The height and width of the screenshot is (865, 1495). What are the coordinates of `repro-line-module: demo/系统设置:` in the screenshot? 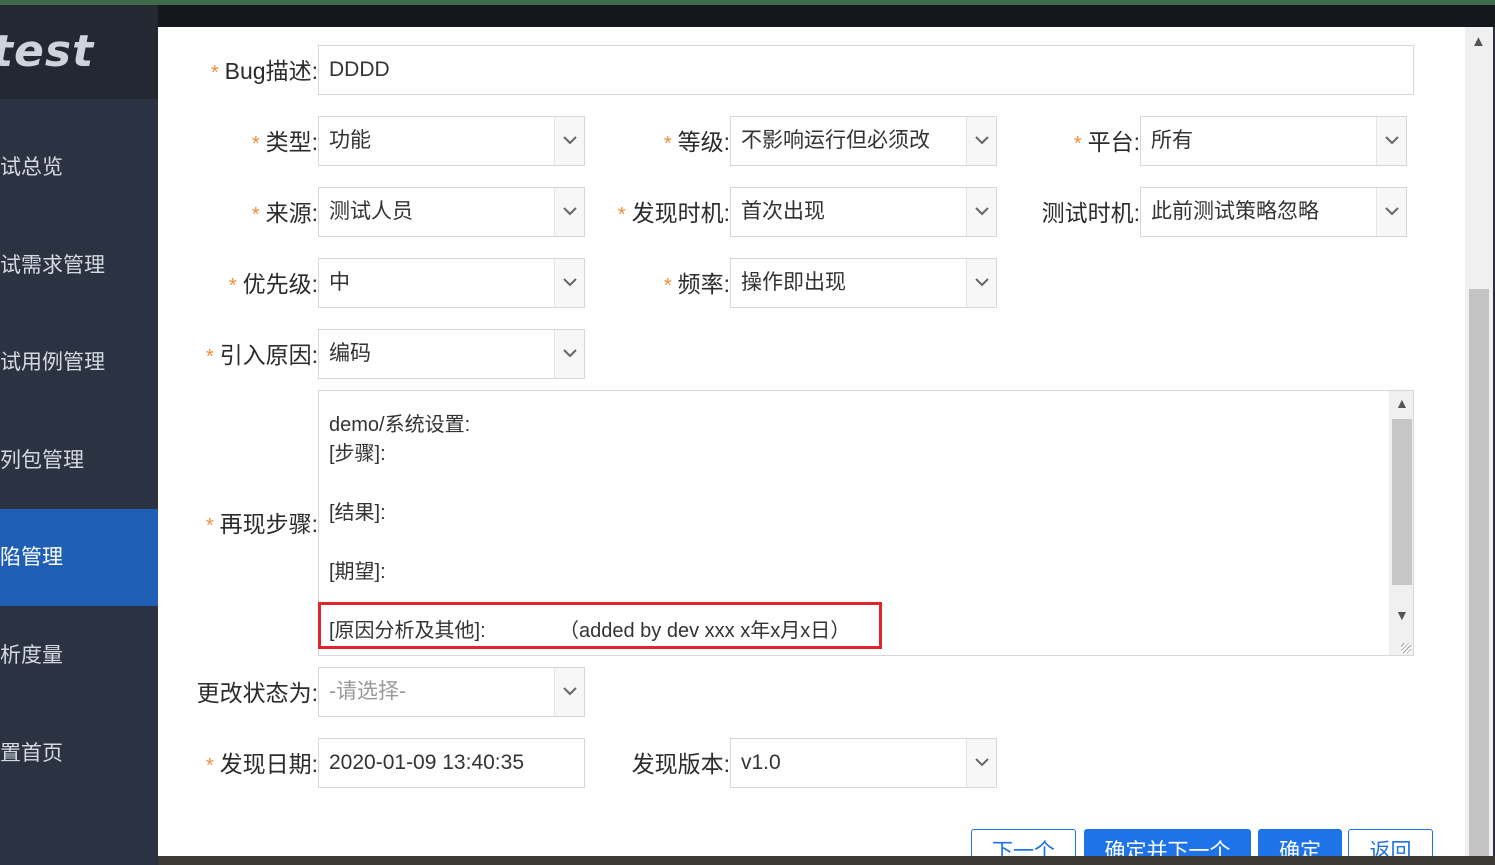 It's located at (400, 425).